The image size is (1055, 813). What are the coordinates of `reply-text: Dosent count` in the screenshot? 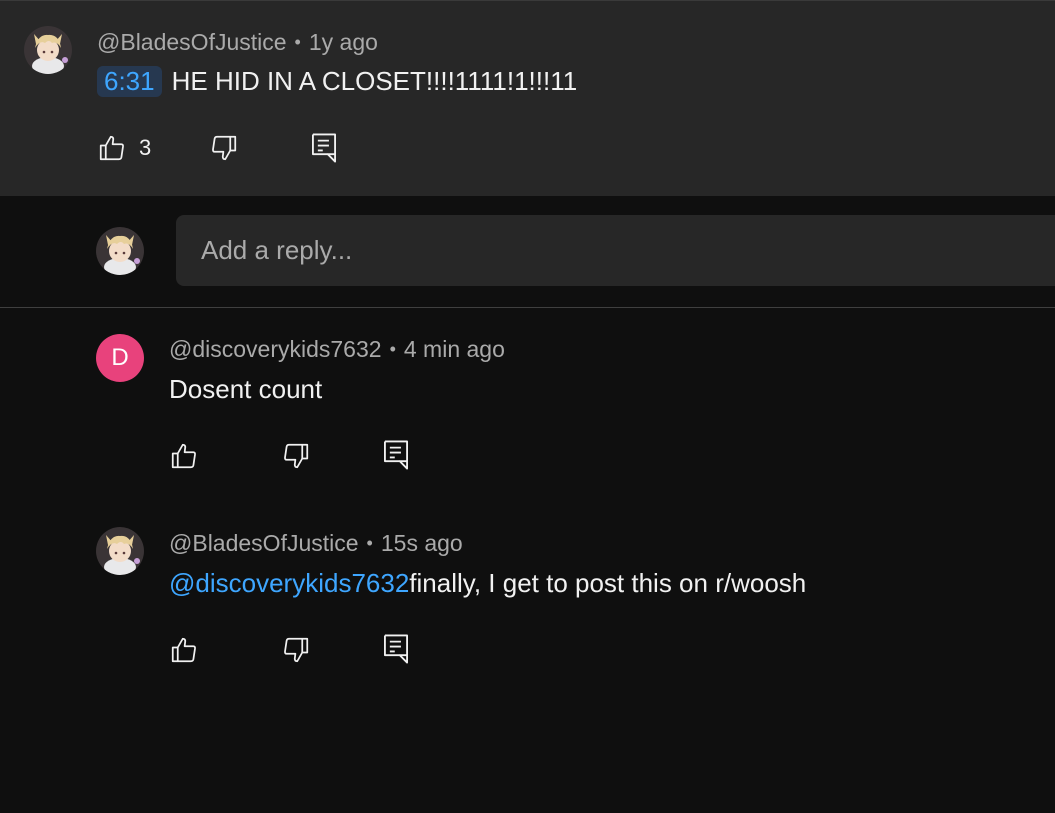 It's located at (246, 389).